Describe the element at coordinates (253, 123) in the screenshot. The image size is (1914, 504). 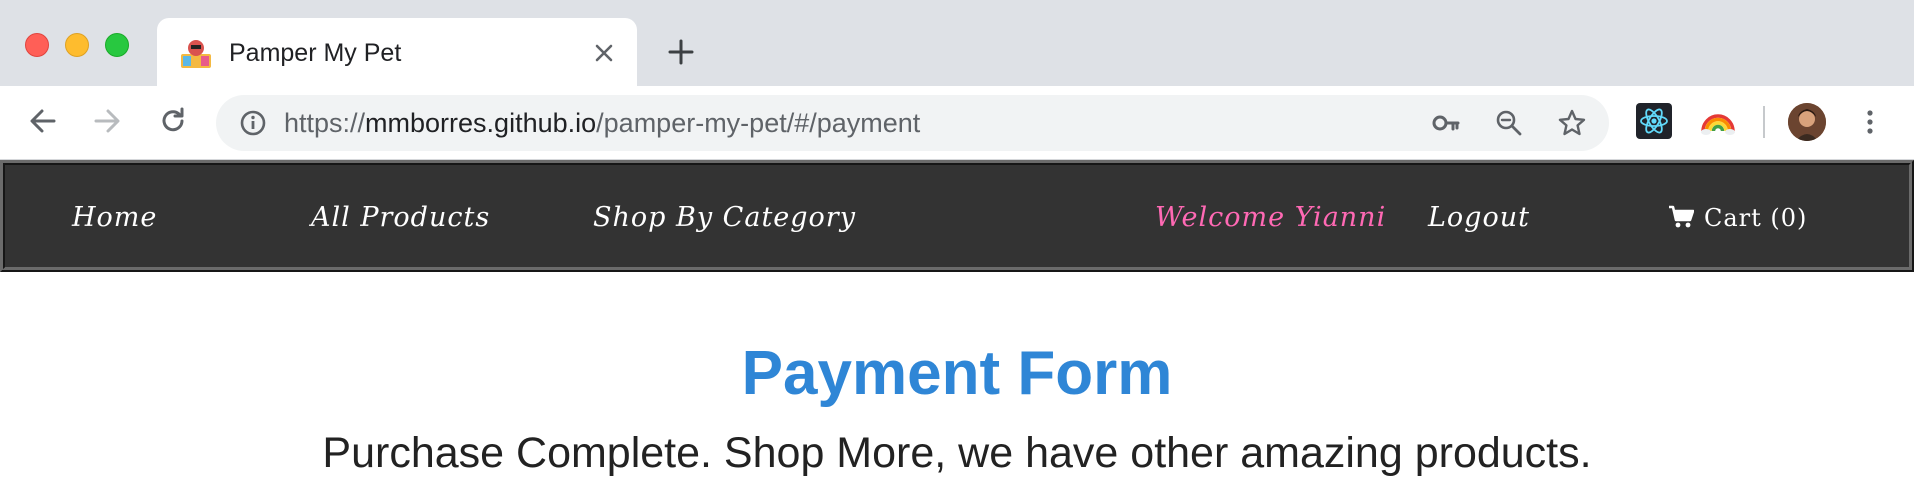
I see `info-icon` at that location.